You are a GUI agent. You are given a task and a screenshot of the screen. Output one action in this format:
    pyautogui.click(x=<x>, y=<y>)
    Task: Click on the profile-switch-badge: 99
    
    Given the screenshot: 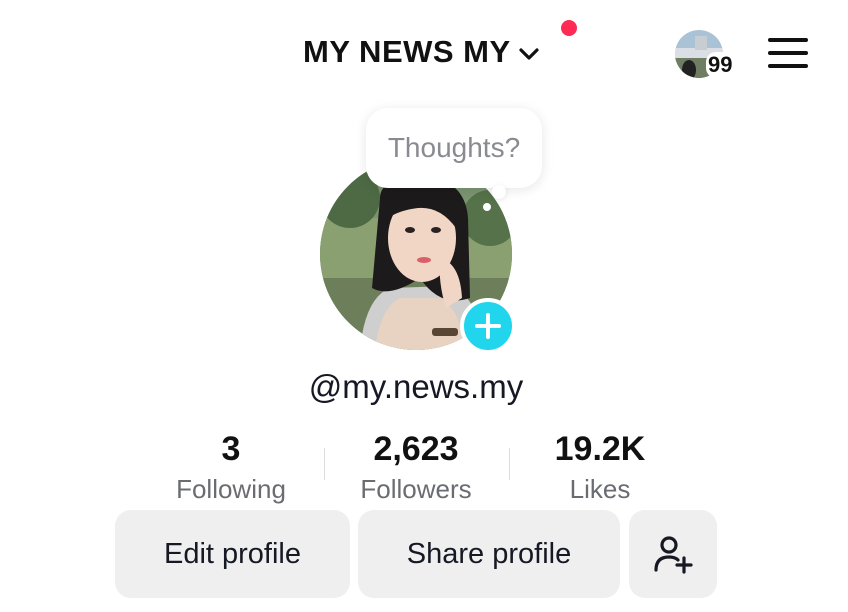 What is the action you would take?
    pyautogui.click(x=720, y=65)
    